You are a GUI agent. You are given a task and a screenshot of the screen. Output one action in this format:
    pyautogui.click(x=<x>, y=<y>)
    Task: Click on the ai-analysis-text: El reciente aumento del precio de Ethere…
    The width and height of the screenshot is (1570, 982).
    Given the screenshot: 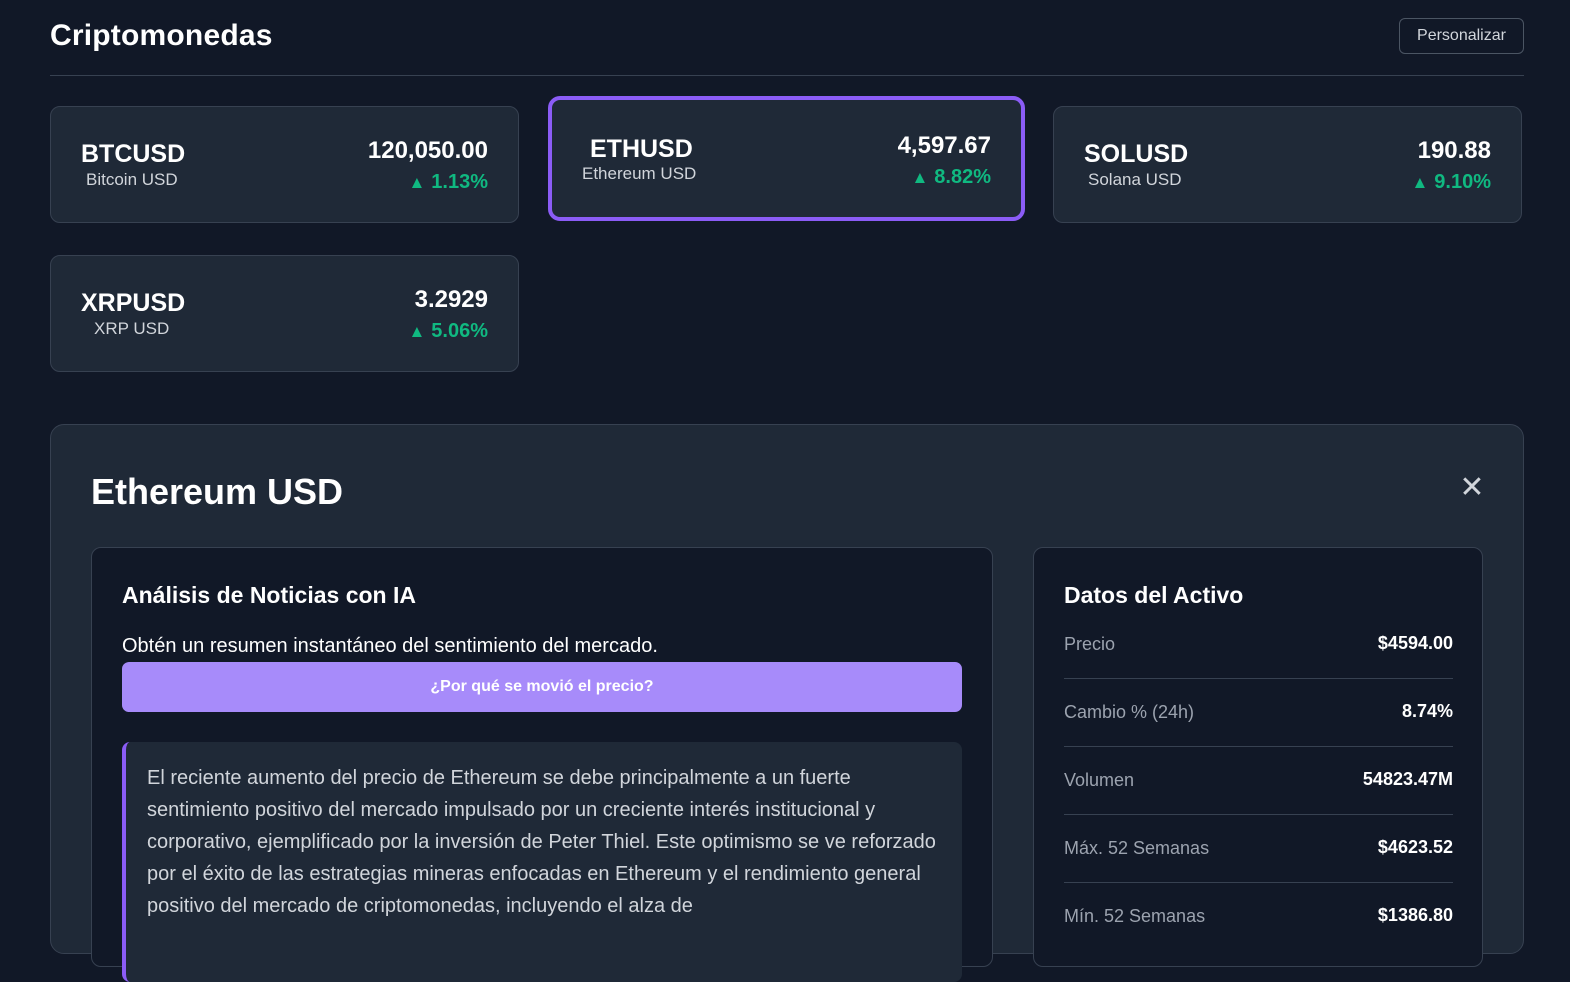 What is the action you would take?
    pyautogui.click(x=541, y=842)
    